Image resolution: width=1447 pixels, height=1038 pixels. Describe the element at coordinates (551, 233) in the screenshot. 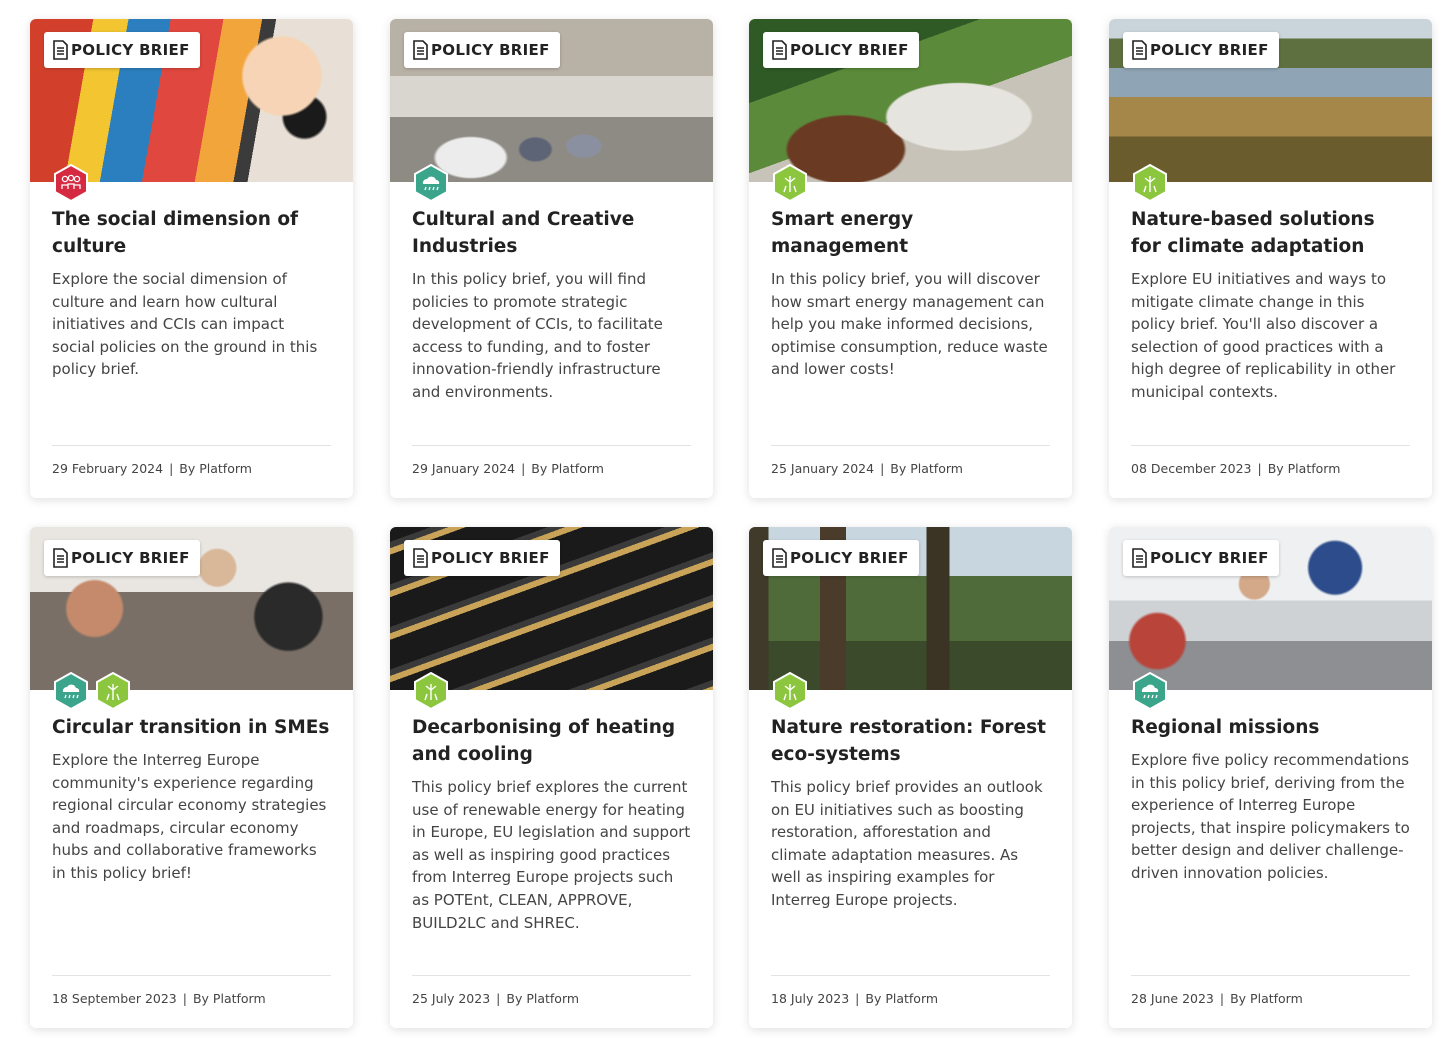

I see `card-title: Cultural and Creative Industries` at that location.